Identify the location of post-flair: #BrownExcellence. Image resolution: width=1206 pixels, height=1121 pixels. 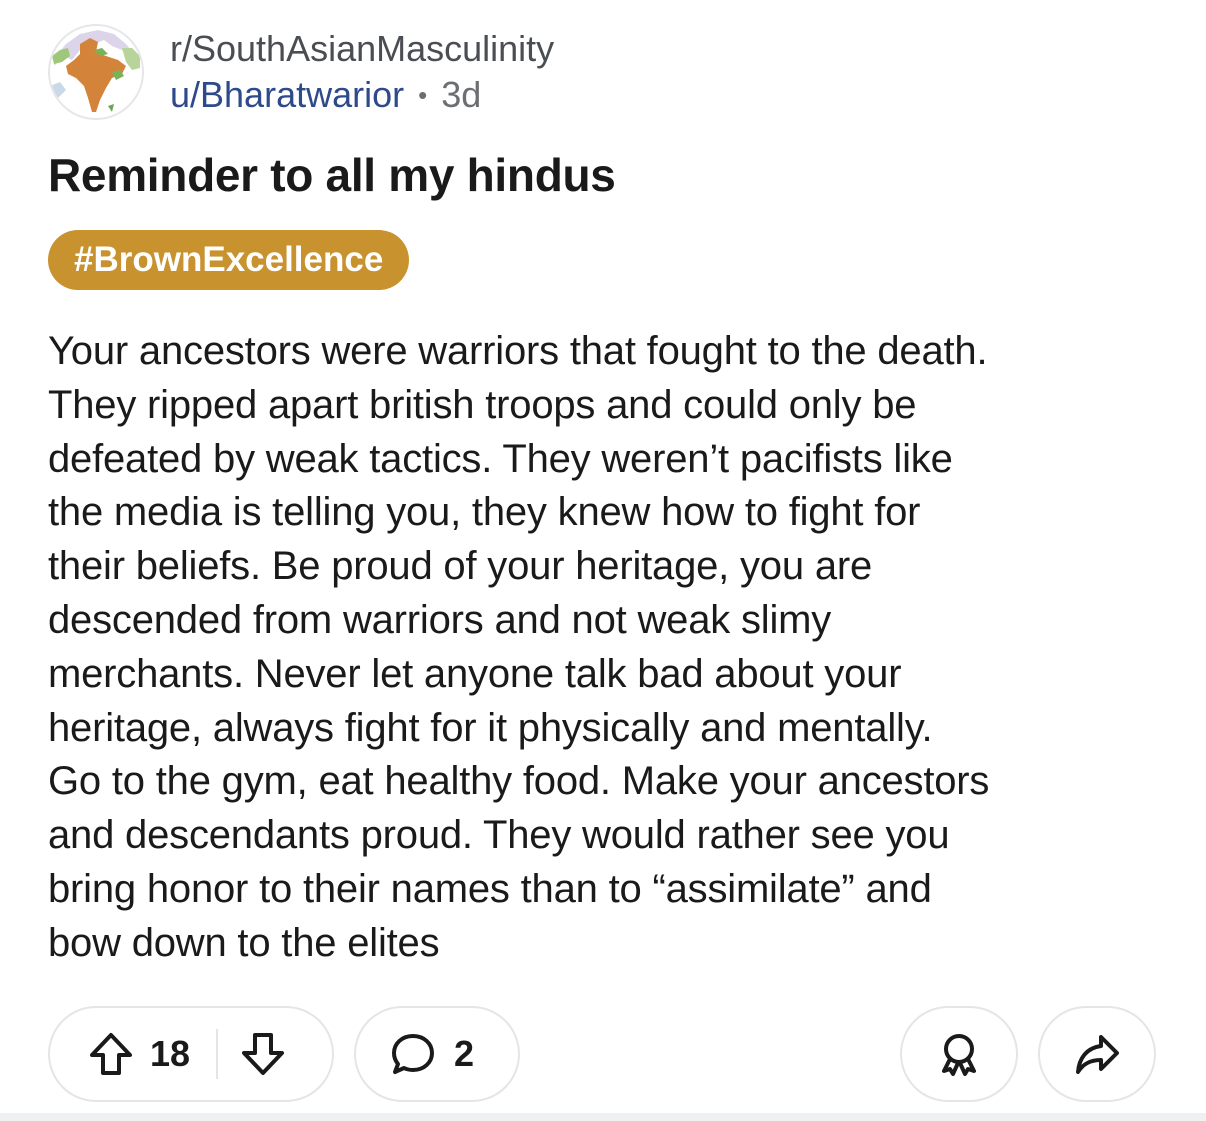
(229, 260).